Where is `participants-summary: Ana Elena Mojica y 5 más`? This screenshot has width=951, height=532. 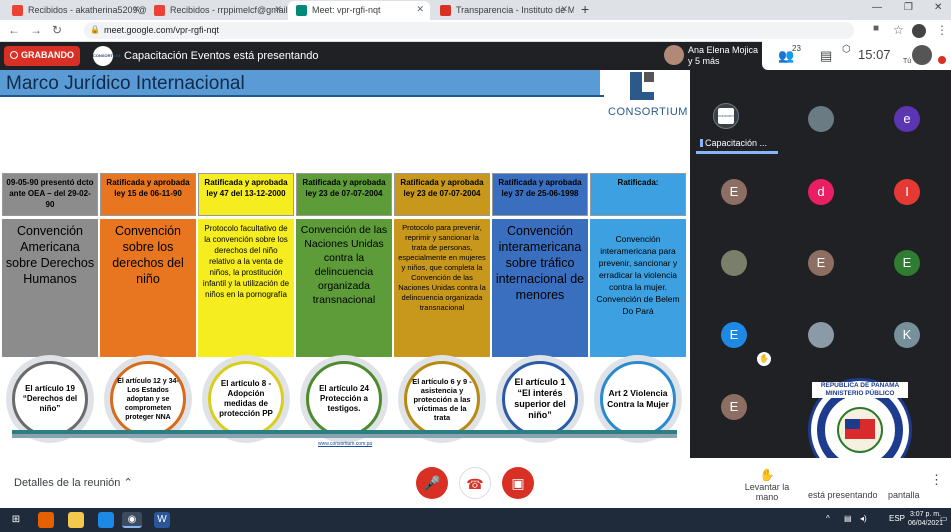 participants-summary: Ana Elena Mojica y 5 más is located at coordinates (723, 55).